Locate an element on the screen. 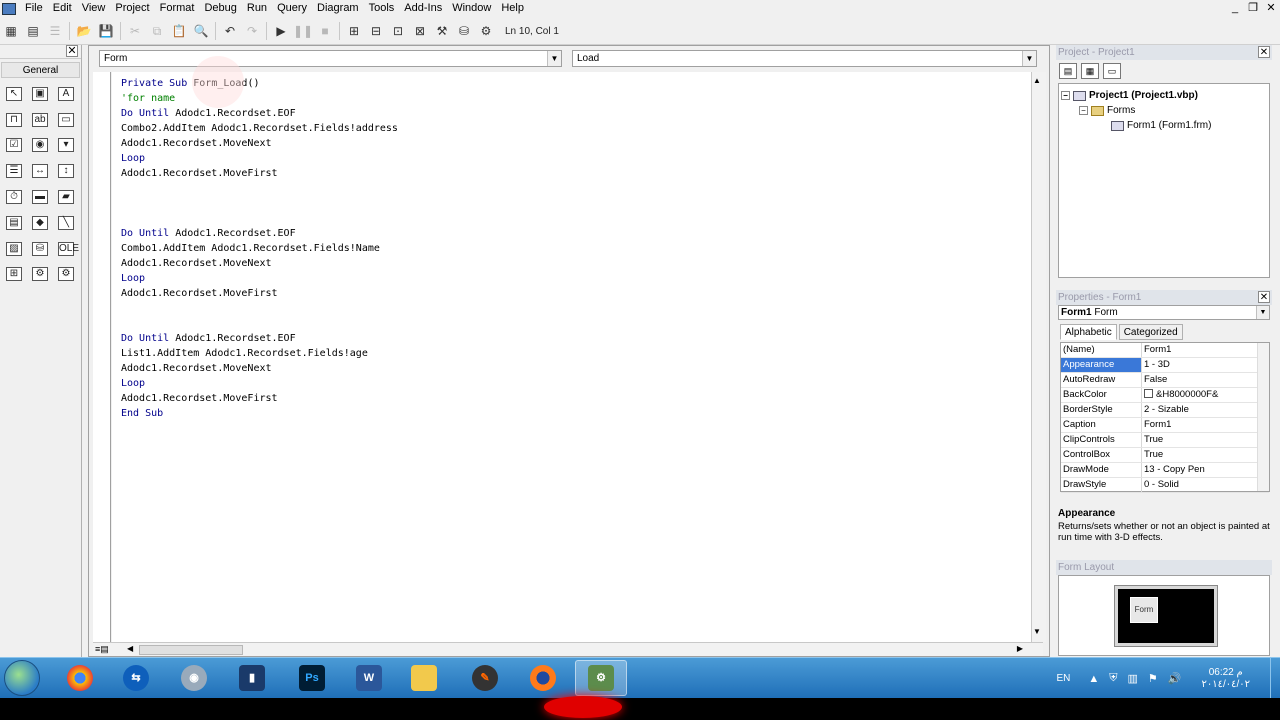  scroll-up-icon: ▲ is located at coordinates (1037, 80).